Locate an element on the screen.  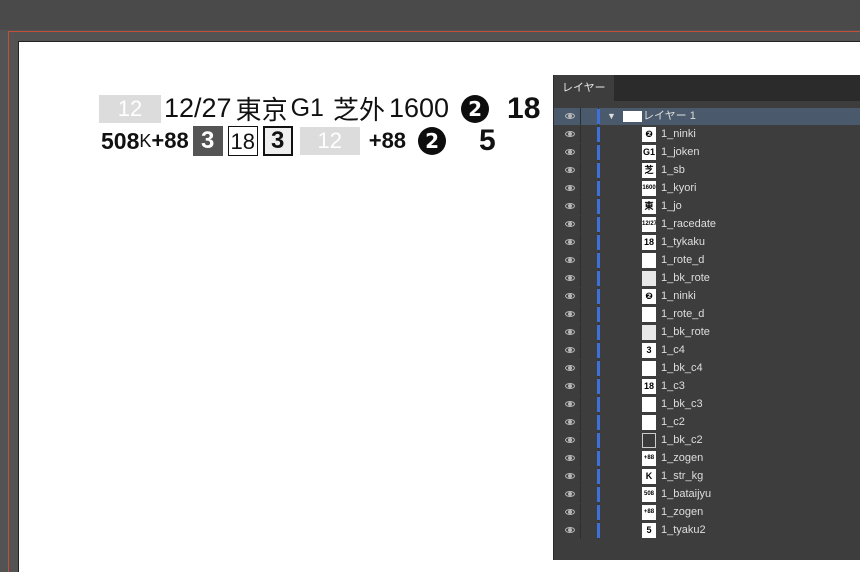
layer-row: 12/27 1_racedate is located at coordinates (707, 224).